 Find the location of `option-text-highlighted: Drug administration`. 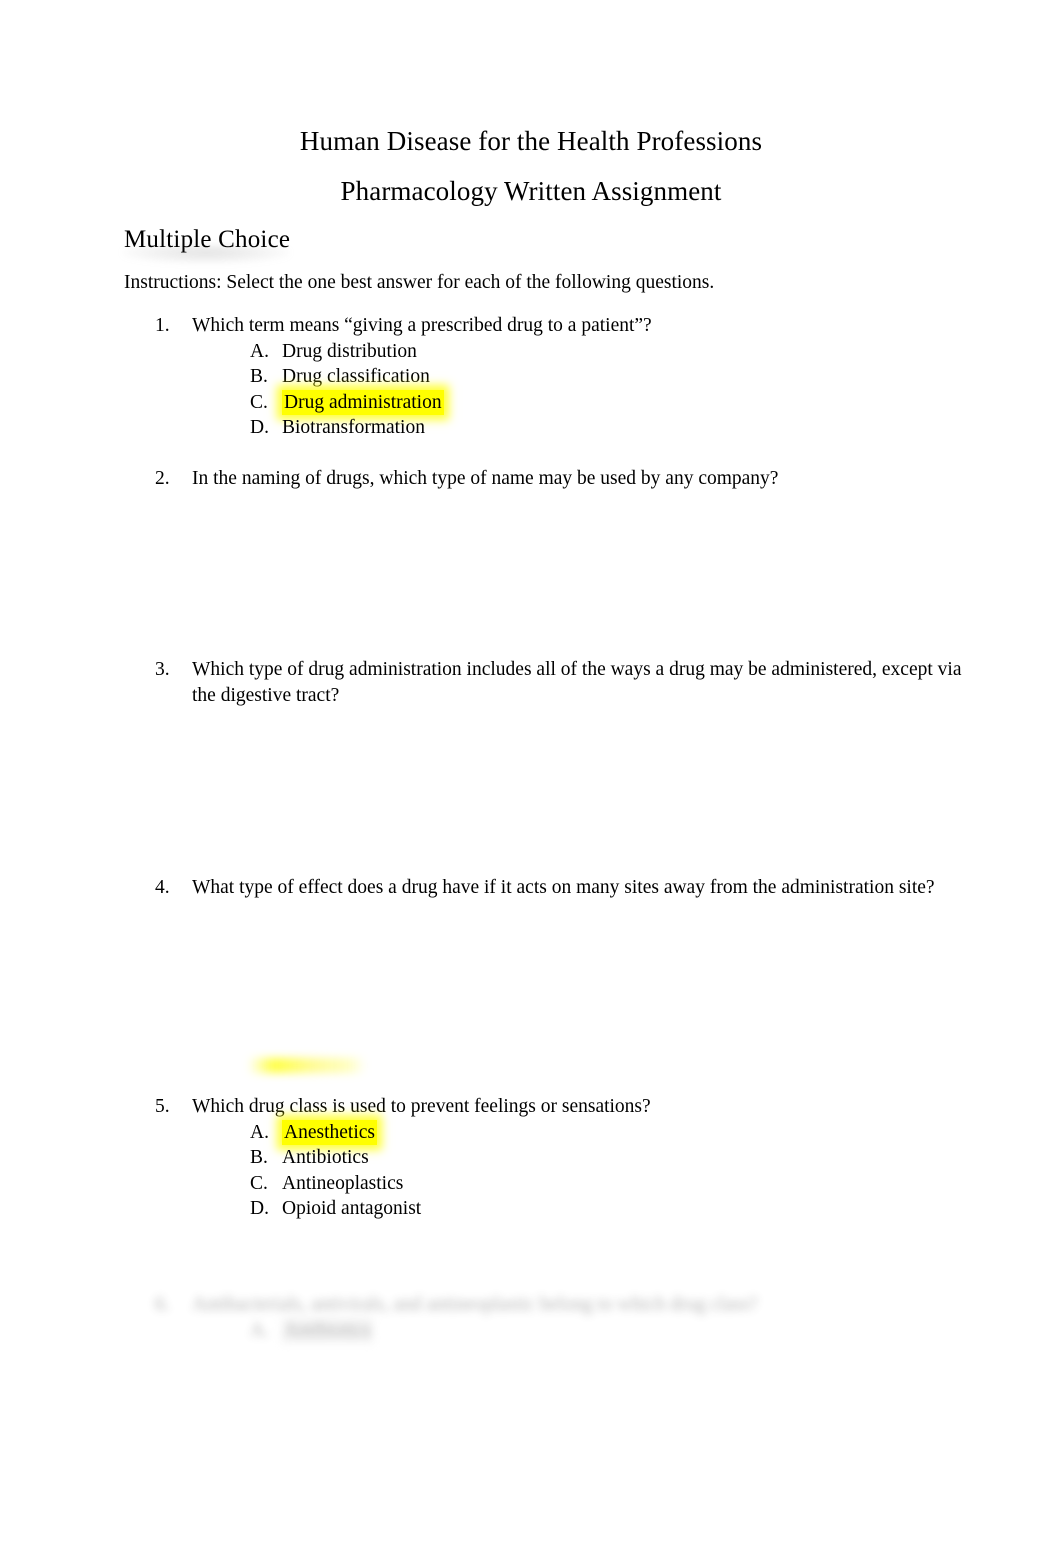

option-text-highlighted: Drug administration is located at coordinates (363, 402).